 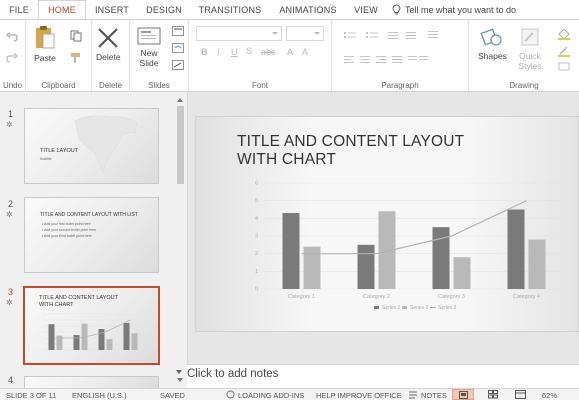 What do you see at coordinates (106, 144) in the screenshot?
I see `world-map-icon` at bounding box center [106, 144].